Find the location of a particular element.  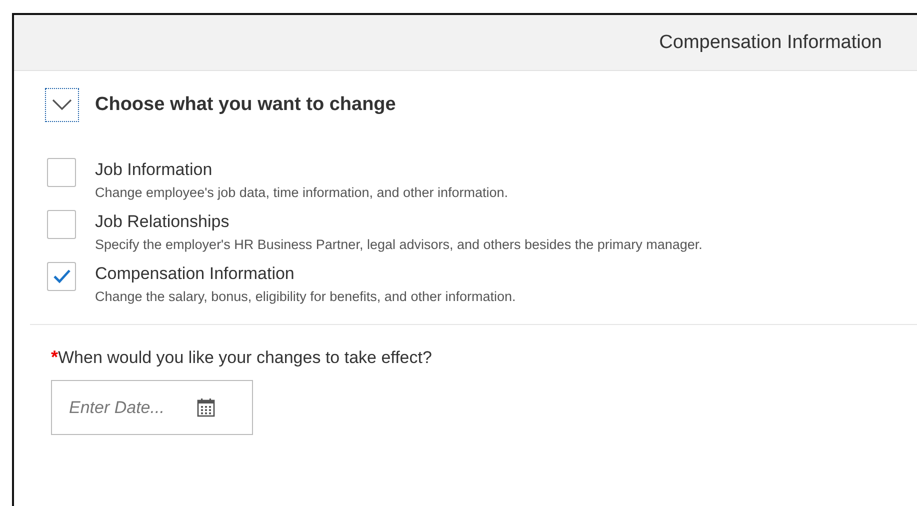

checkmark-icon is located at coordinates (61, 276).